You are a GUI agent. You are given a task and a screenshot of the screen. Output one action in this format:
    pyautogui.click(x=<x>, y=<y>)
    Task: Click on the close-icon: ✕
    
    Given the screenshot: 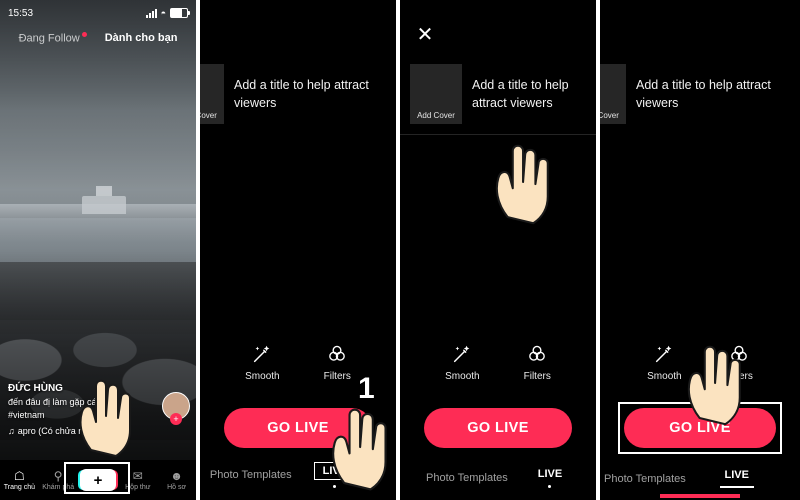 What is the action you would take?
    pyautogui.click(x=425, y=35)
    